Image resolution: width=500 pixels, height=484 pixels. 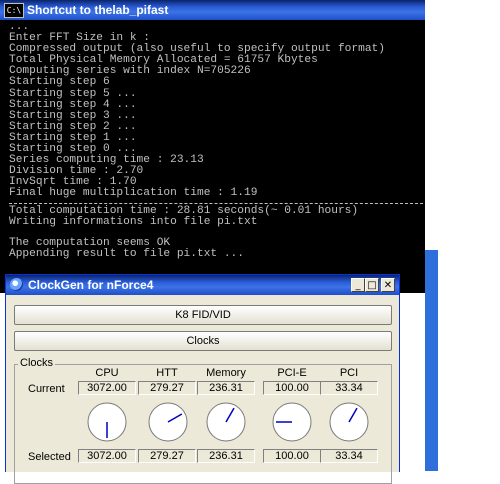 What do you see at coordinates (388, 285) in the screenshot?
I see `close-button: ✕` at bounding box center [388, 285].